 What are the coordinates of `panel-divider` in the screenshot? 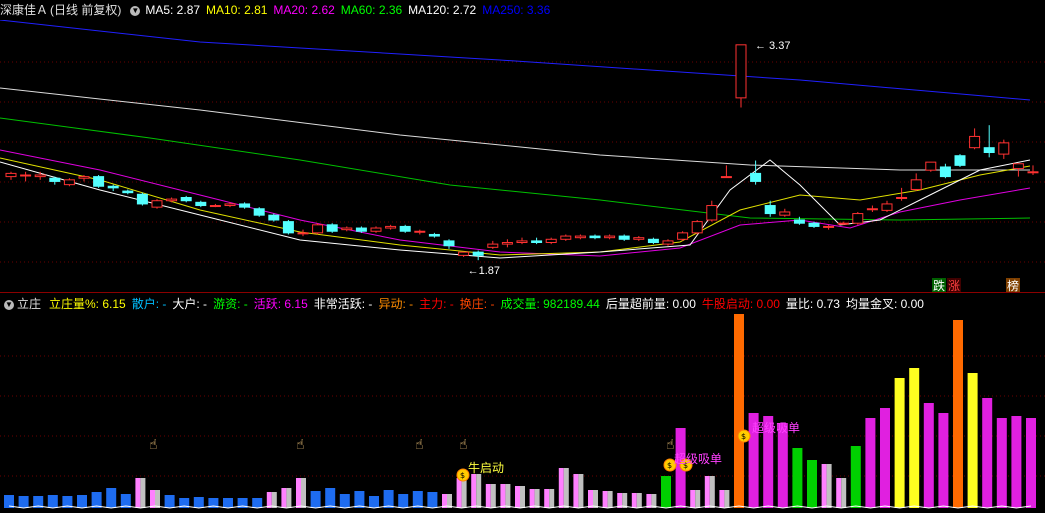 It's located at (522, 292).